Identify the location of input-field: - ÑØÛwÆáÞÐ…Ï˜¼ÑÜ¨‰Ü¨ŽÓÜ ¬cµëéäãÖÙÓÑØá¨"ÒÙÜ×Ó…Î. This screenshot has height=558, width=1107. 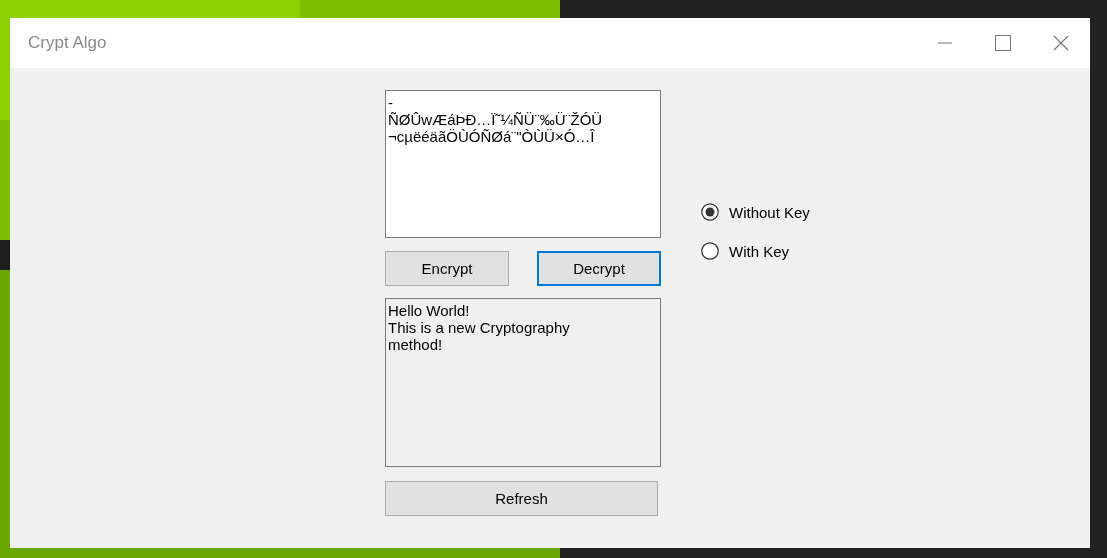
(523, 164).